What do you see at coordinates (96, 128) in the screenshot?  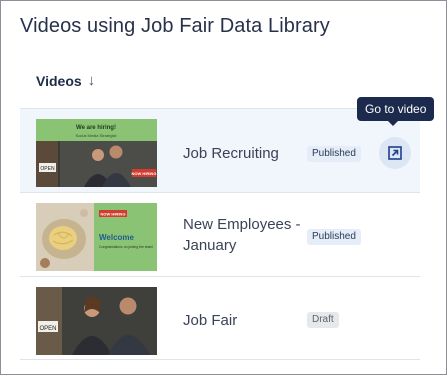 I see `thumb-banner-heading: We are hiring!` at bounding box center [96, 128].